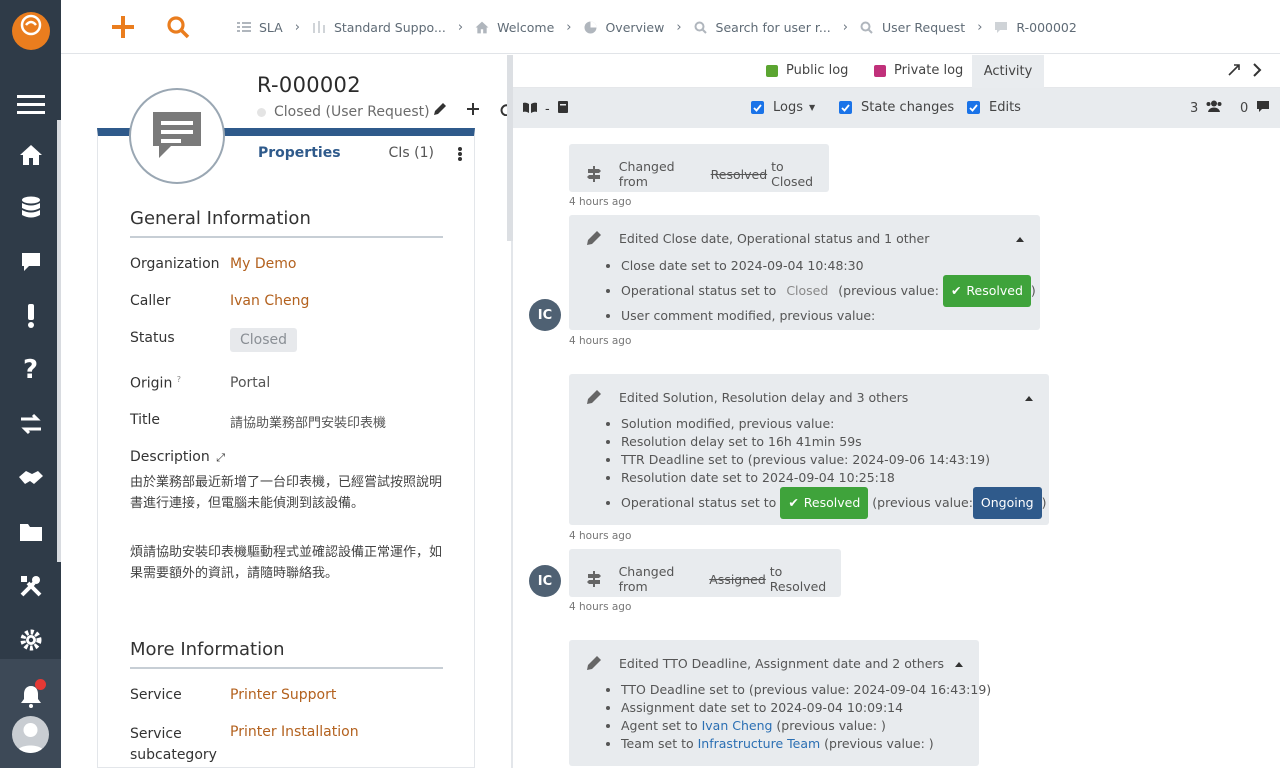 Image resolution: width=1280 pixels, height=768 pixels. What do you see at coordinates (737, 725) in the screenshot?
I see `agent-link: Ivan Cheng` at bounding box center [737, 725].